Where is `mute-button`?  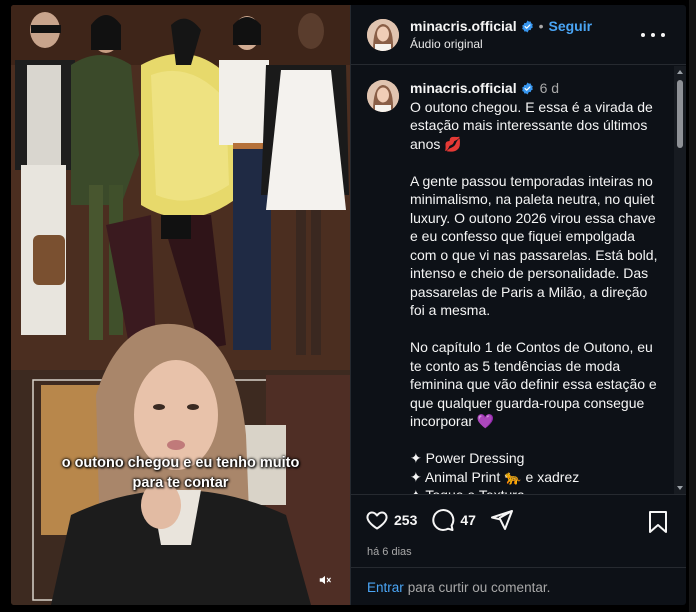 mute-button is located at coordinates (325, 580).